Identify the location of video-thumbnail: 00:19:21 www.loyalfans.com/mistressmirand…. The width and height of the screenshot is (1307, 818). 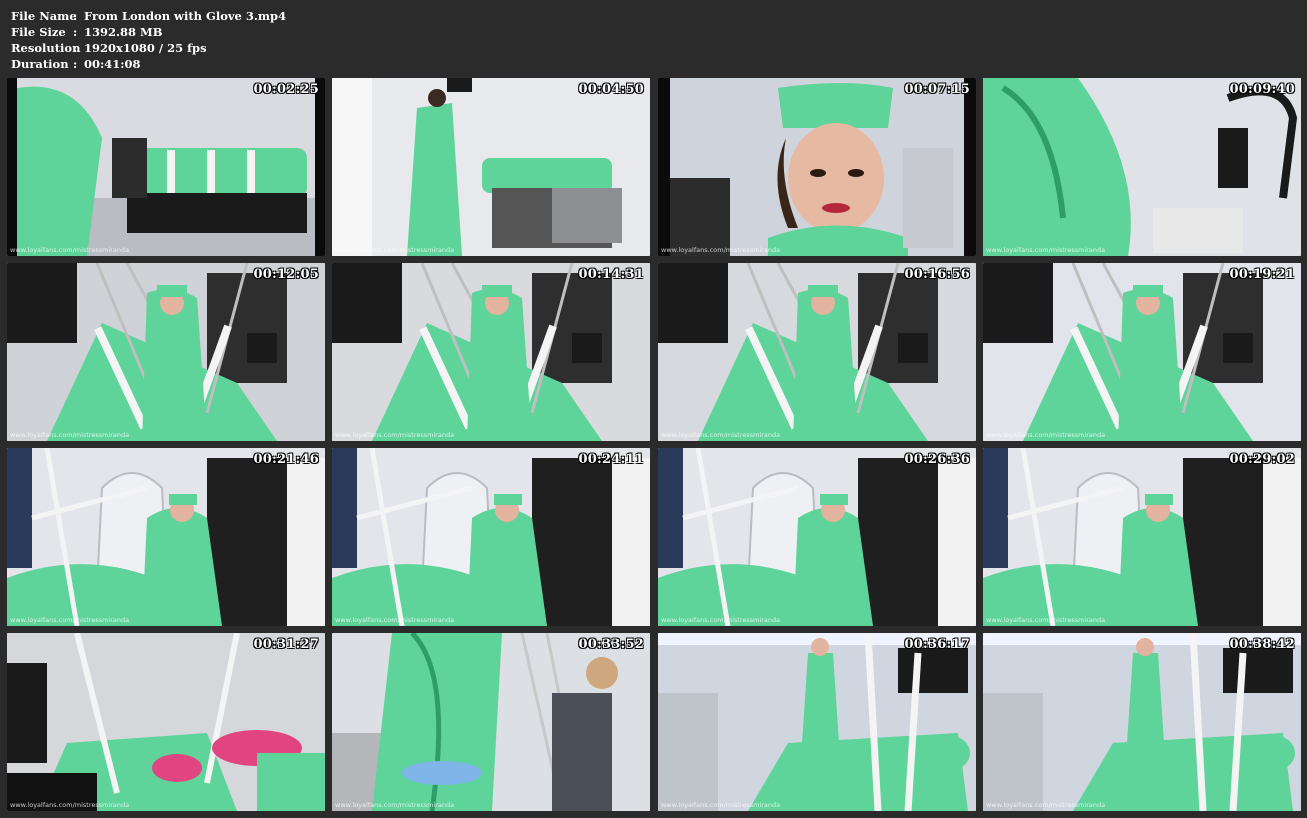
(1142, 352).